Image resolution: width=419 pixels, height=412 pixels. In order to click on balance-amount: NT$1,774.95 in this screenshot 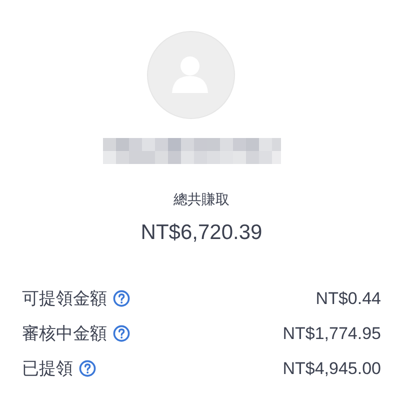, I will do `click(331, 334)`.